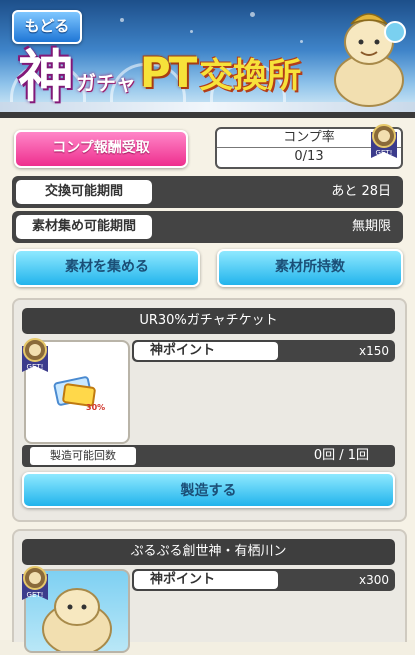 This screenshot has width=415, height=655. I want to click on craft-count-row: 製造可能回数 0回 / 1回, so click(208, 456).